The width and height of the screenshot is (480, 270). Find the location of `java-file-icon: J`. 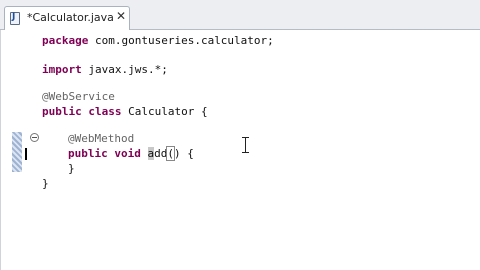

java-file-icon: J is located at coordinates (15, 18).